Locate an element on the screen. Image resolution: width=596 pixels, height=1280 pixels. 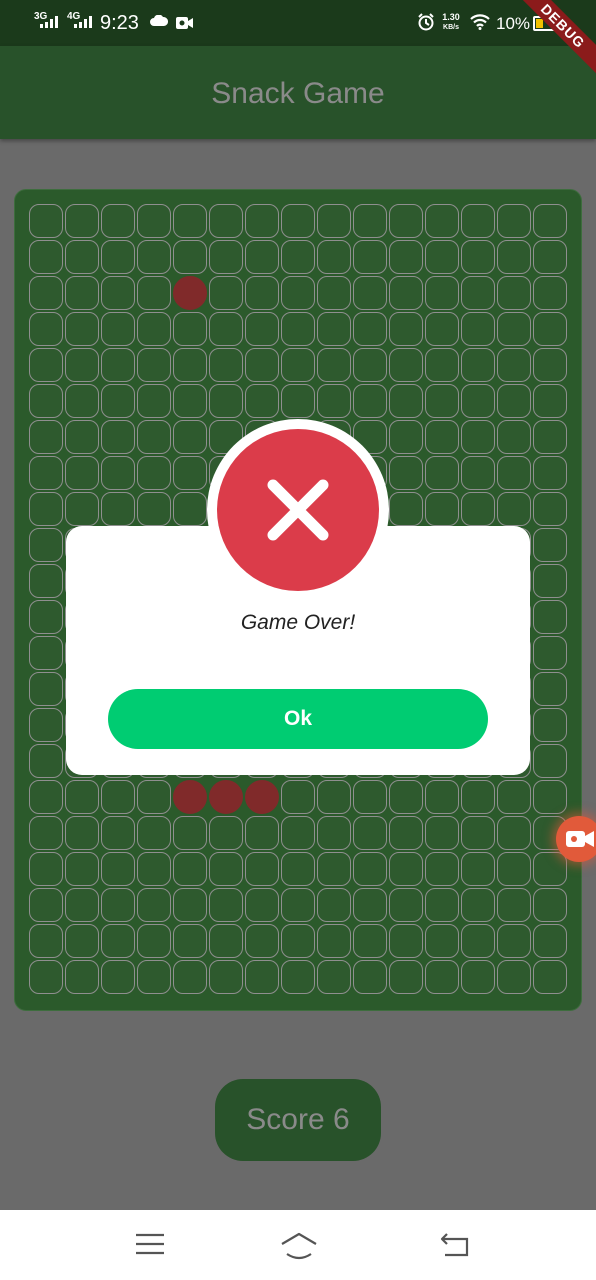
error-badge is located at coordinates (298, 510).